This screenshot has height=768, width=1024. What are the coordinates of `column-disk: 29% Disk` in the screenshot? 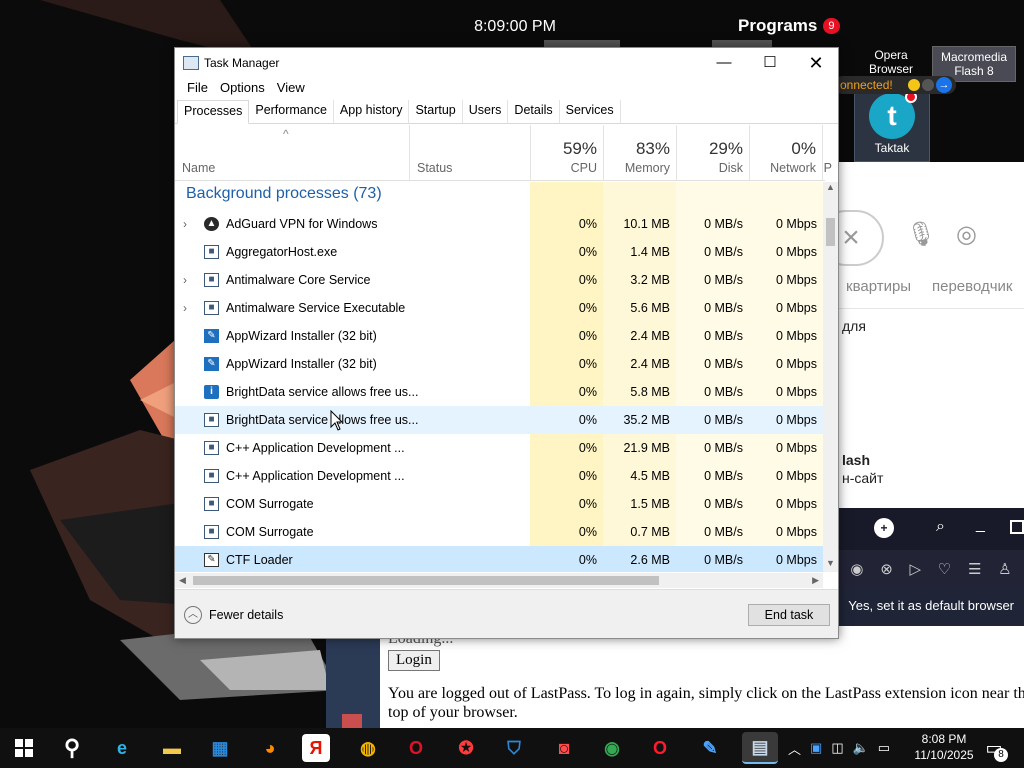 It's located at (712, 153).